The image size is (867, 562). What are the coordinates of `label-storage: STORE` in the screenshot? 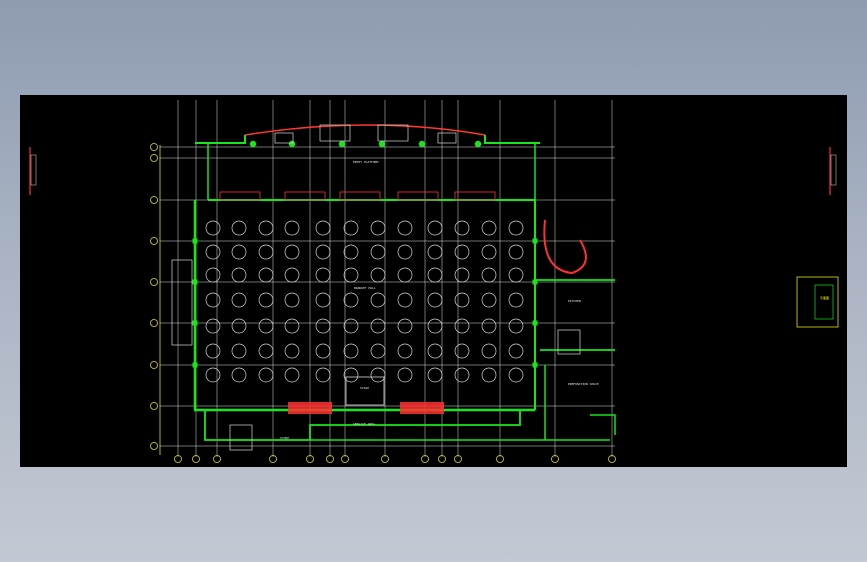 It's located at (285, 438).